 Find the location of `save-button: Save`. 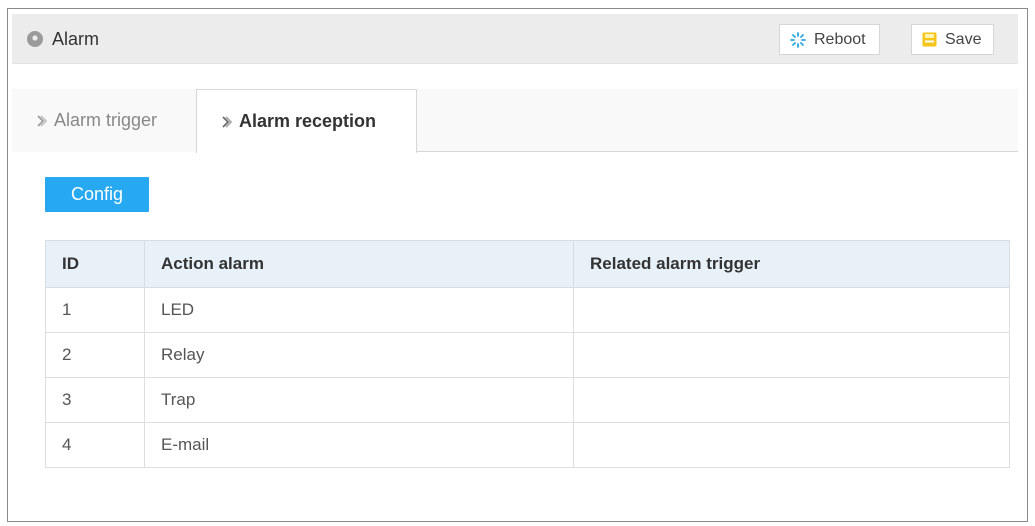

save-button: Save is located at coordinates (952, 39).